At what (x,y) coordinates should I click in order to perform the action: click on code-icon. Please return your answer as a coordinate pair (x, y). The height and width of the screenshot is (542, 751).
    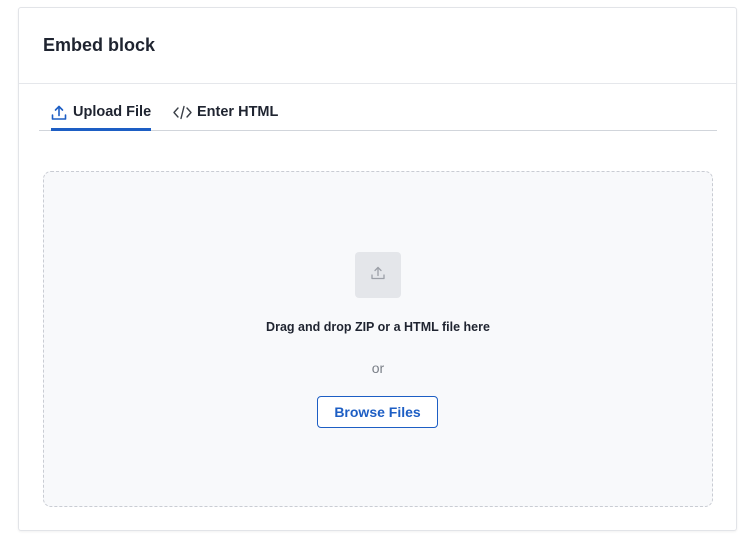
    Looking at the image, I should click on (182, 112).